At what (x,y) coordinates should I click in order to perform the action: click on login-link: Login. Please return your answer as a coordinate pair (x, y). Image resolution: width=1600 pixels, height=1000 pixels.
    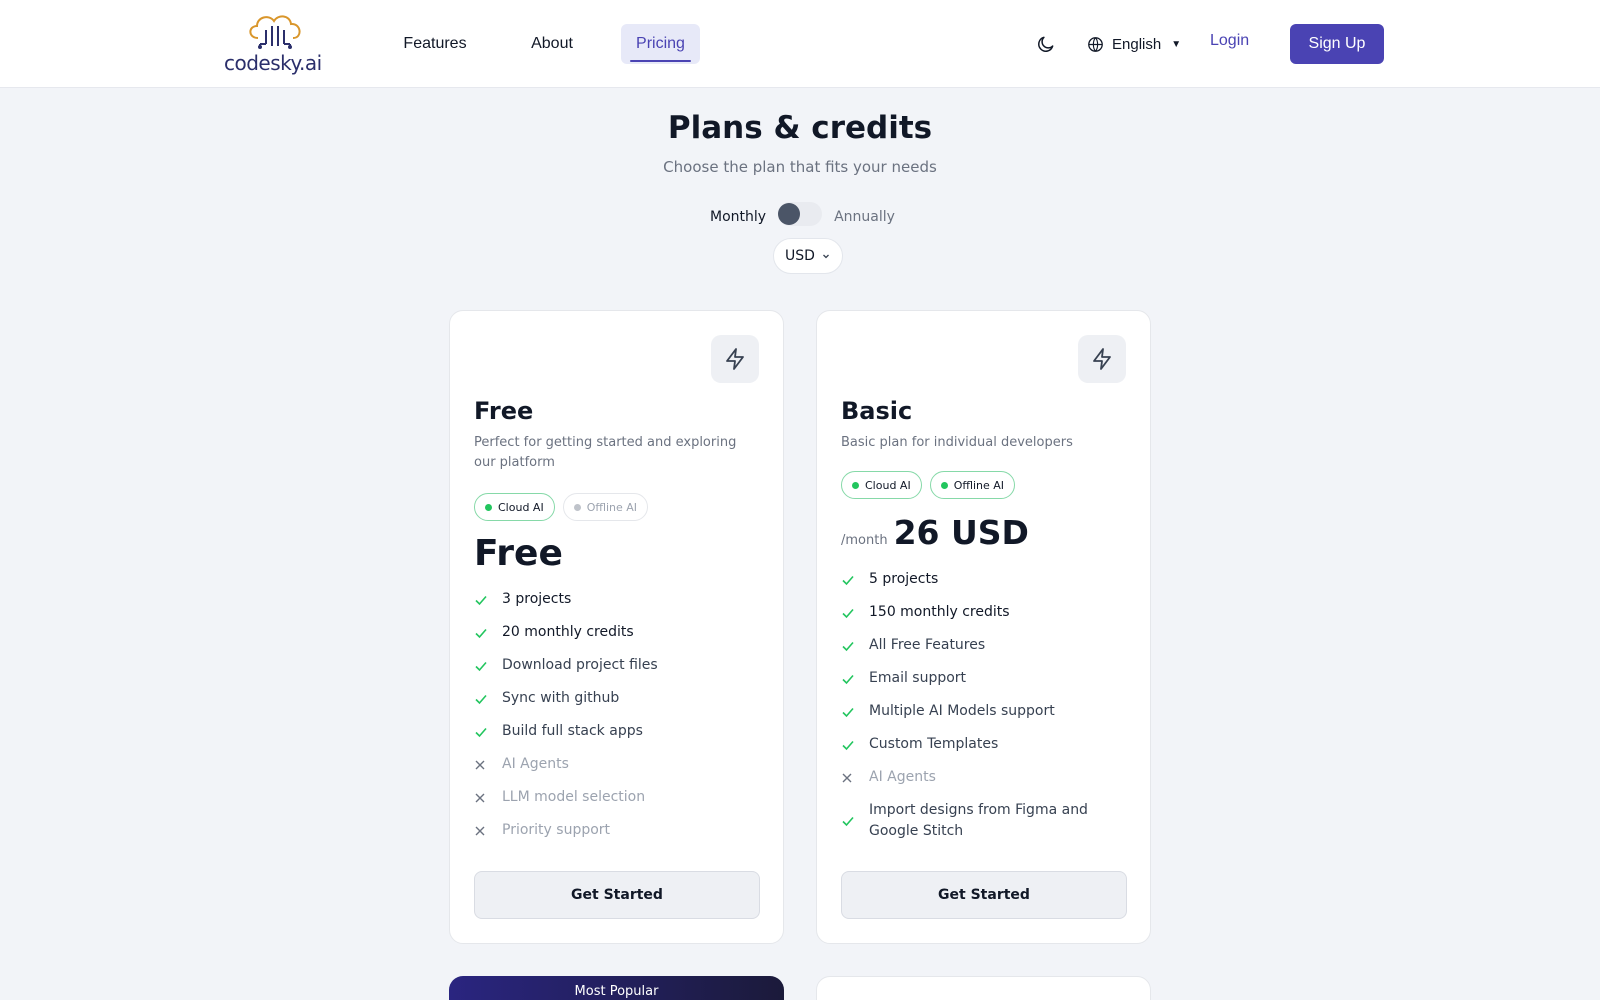
    Looking at the image, I should click on (1229, 41).